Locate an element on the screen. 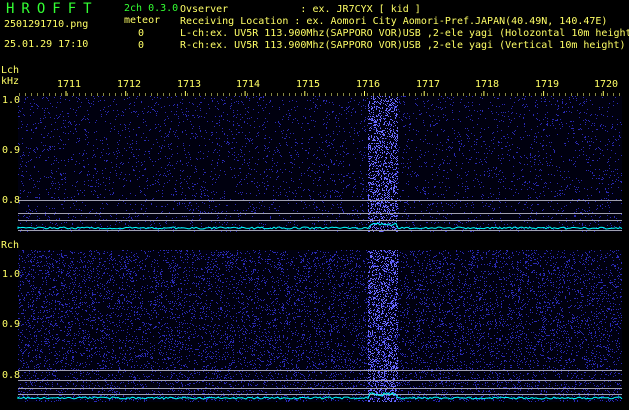 The image size is (629, 410). lch-y-label: 0.9 is located at coordinates (11, 150).